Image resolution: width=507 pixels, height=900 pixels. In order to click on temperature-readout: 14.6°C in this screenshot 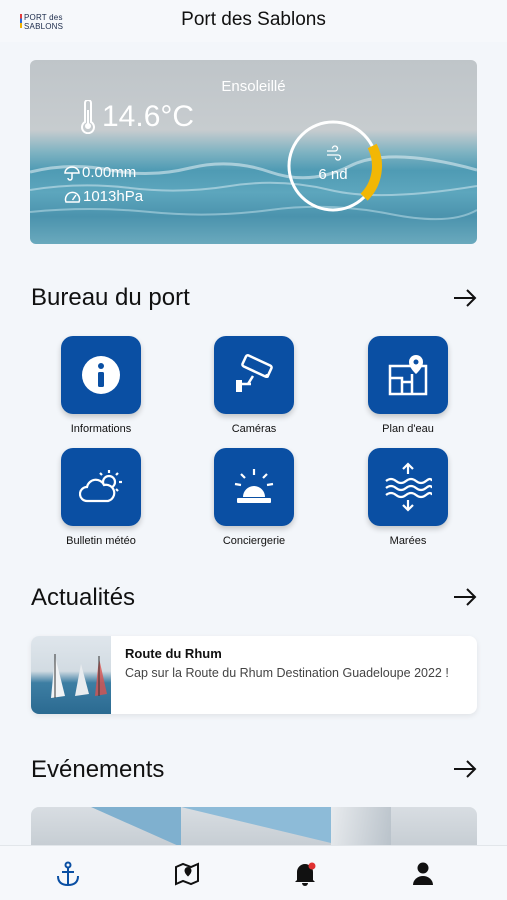, I will do `click(137, 117)`.